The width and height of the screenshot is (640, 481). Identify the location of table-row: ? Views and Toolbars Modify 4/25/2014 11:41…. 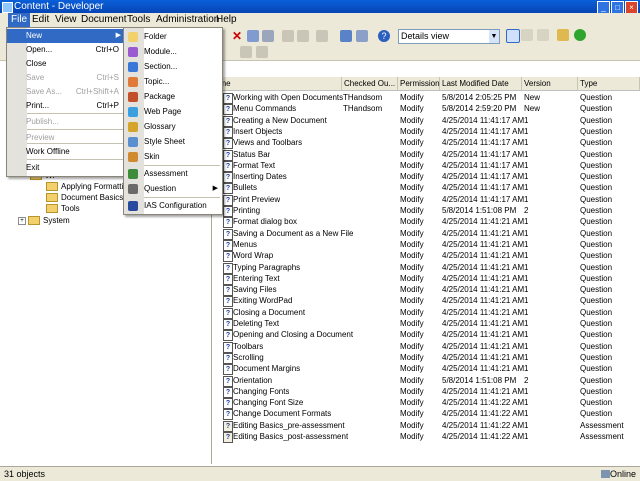
(426, 143).